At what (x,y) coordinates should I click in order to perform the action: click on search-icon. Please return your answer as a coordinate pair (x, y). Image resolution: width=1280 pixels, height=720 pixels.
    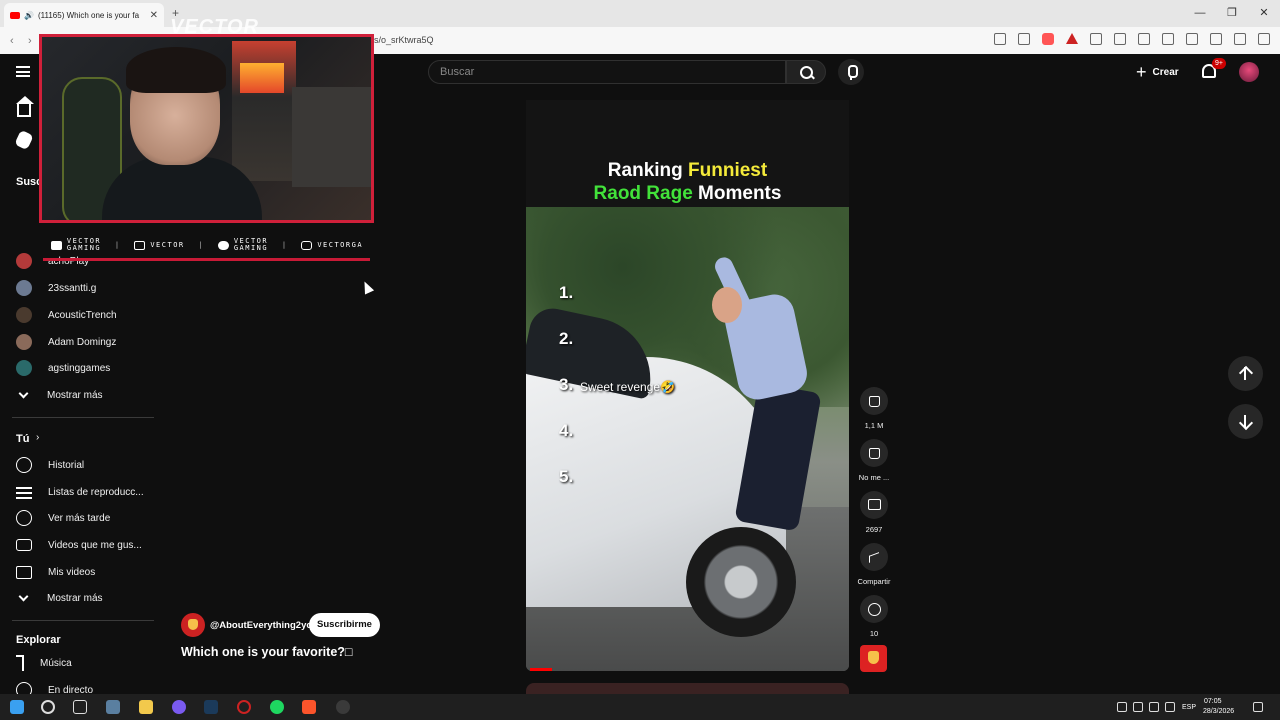
    Looking at the image, I should click on (48, 707).